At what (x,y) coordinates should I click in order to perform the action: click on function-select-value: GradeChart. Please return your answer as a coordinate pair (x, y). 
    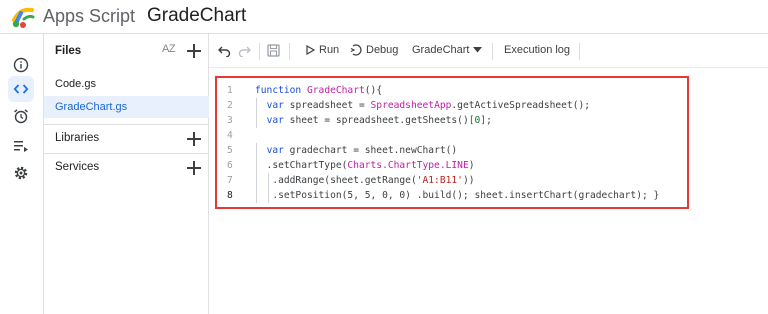
    Looking at the image, I should click on (441, 50).